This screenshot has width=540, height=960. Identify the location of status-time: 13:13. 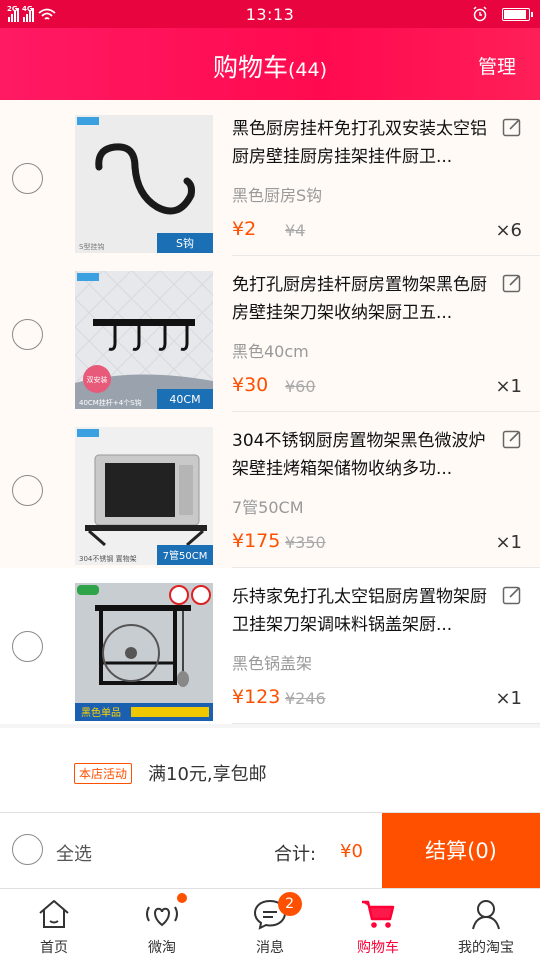
(270, 14).